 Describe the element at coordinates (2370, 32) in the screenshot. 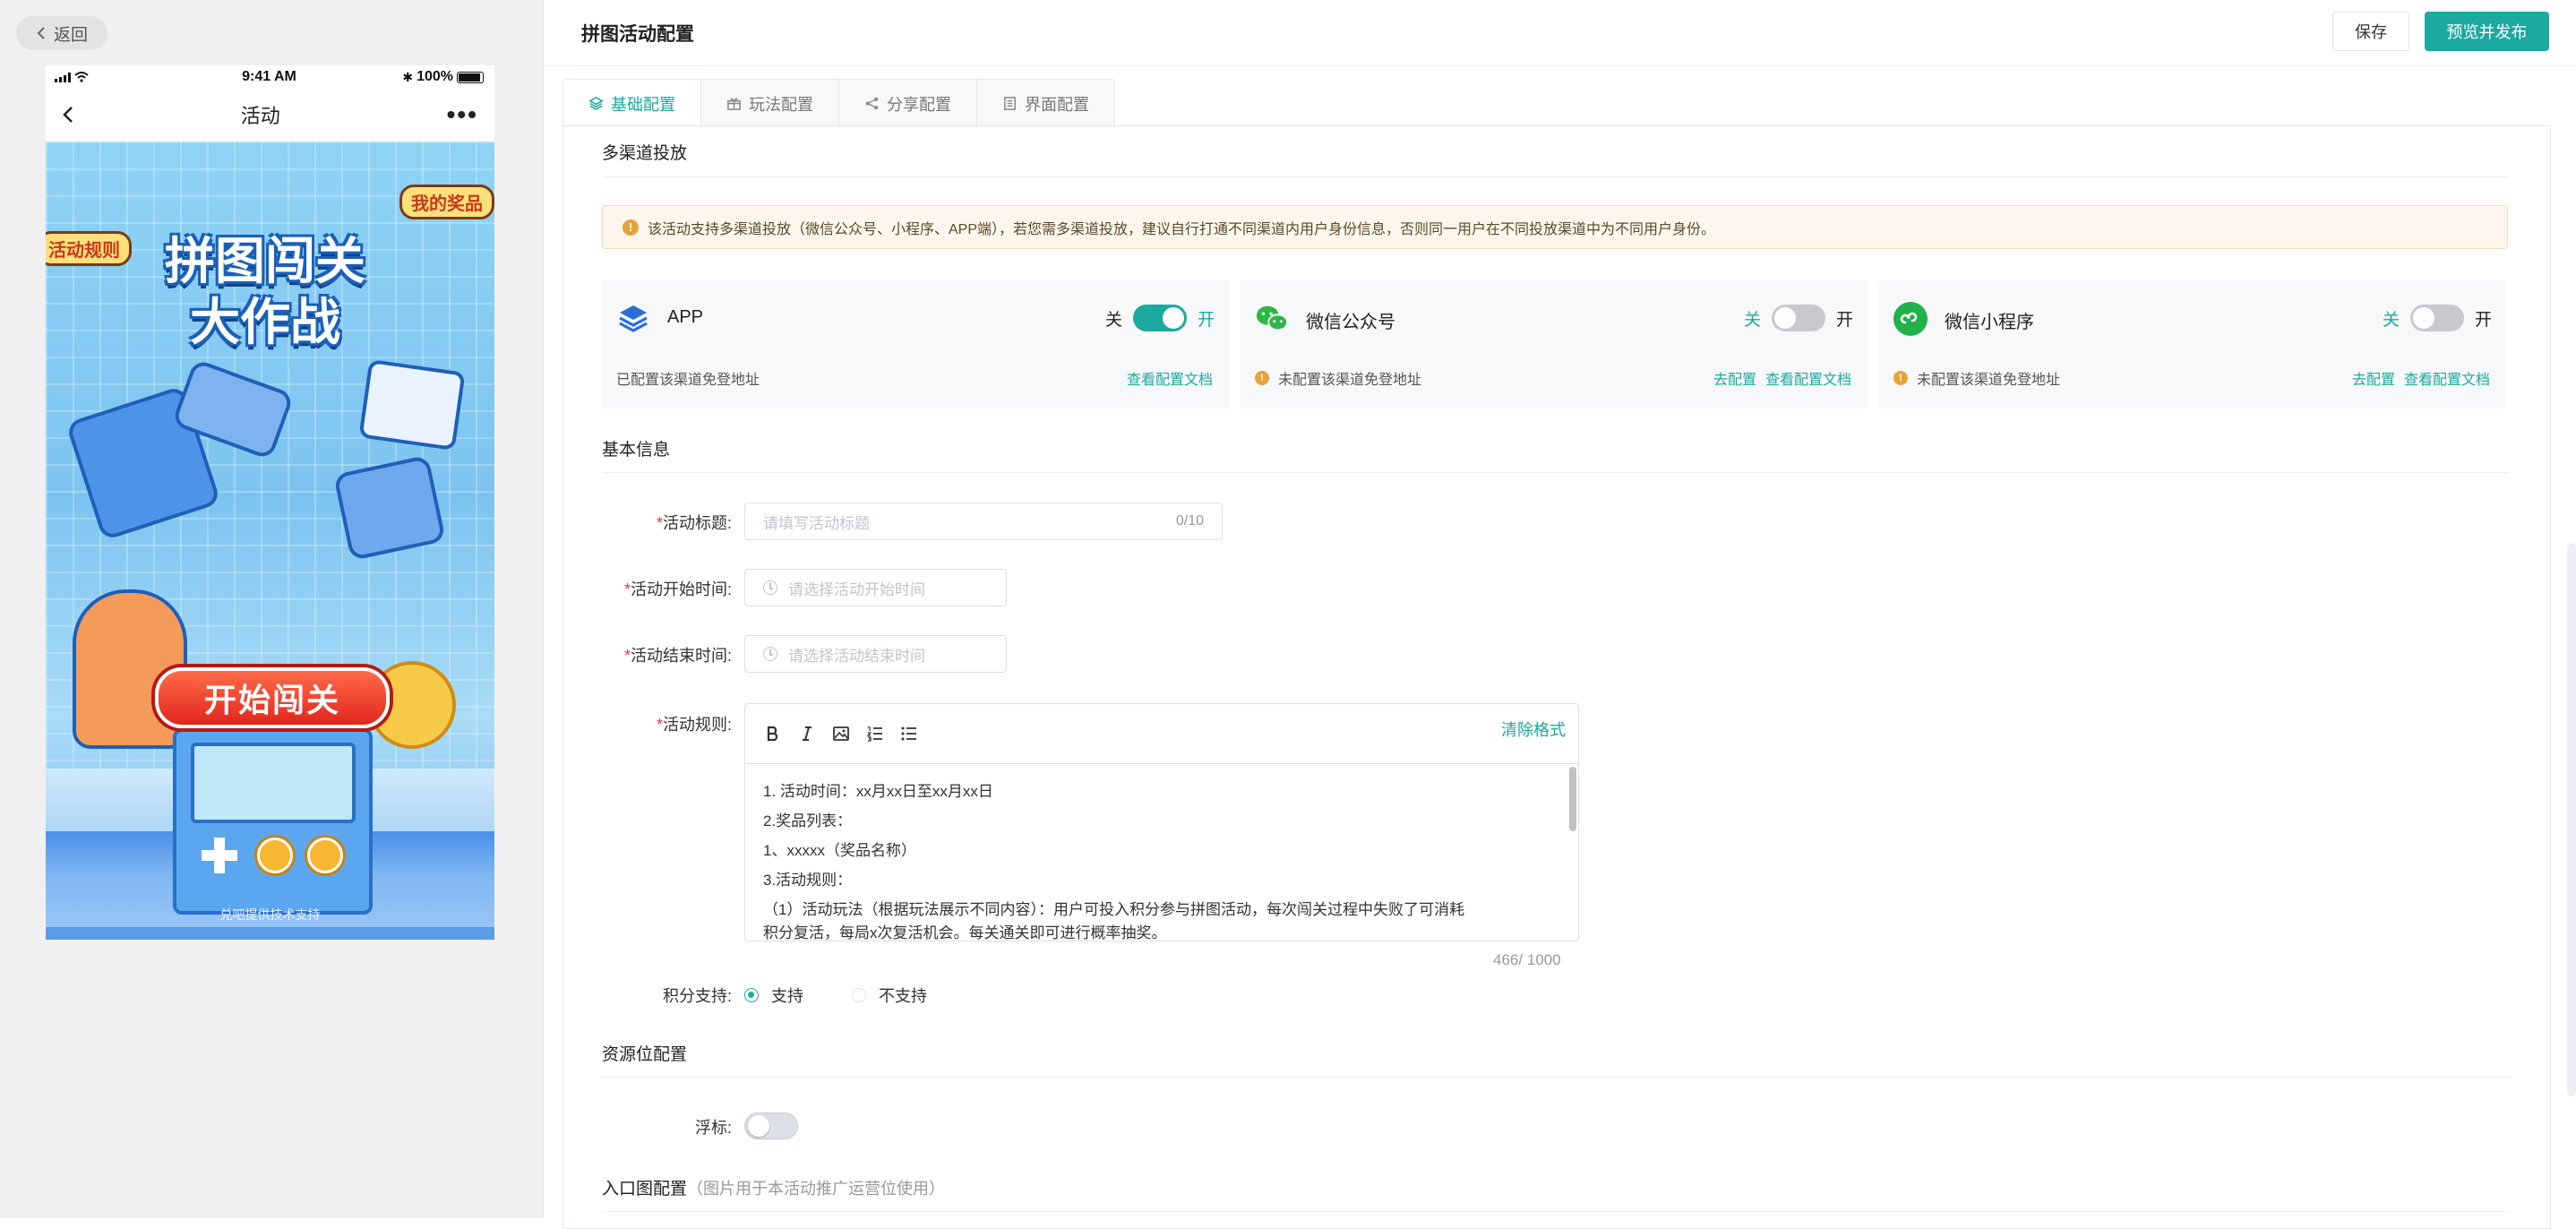

I see `save-button: 保存` at that location.